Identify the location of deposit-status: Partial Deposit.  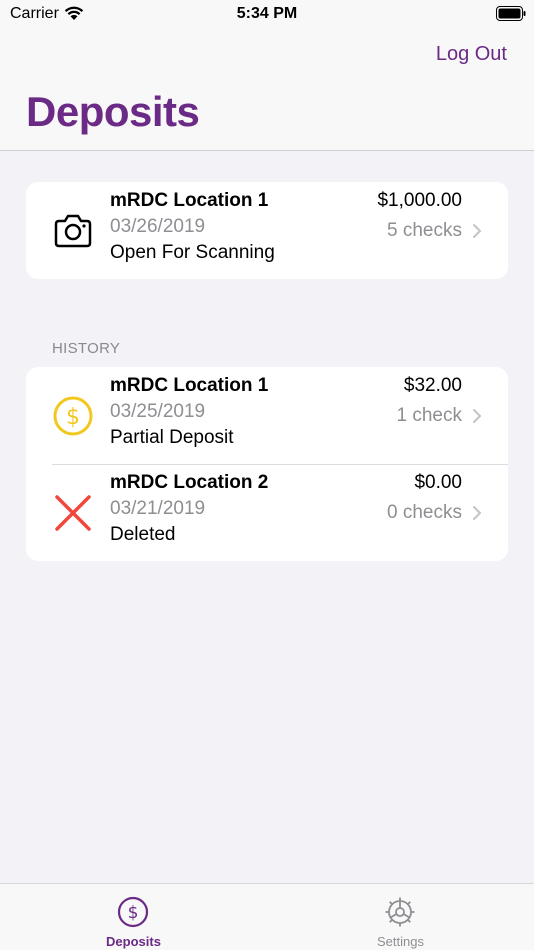
(172, 437).